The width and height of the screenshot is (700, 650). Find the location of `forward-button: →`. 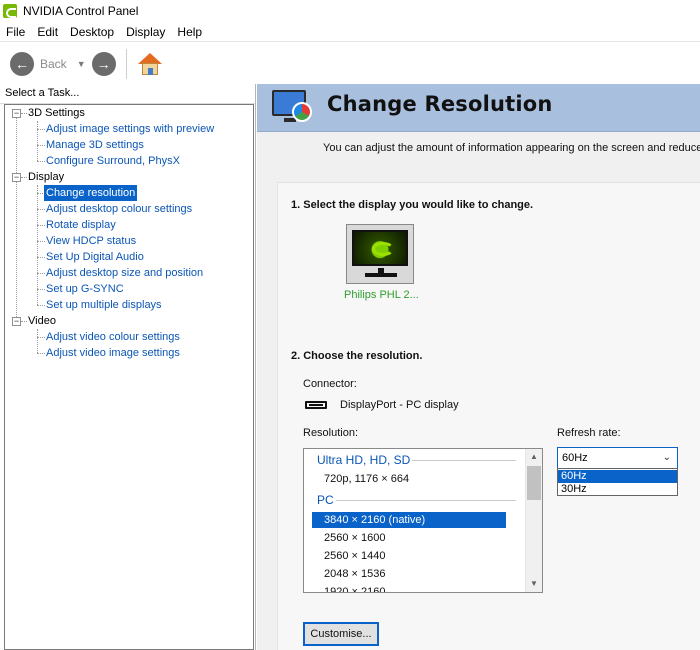

forward-button: → is located at coordinates (103, 63).